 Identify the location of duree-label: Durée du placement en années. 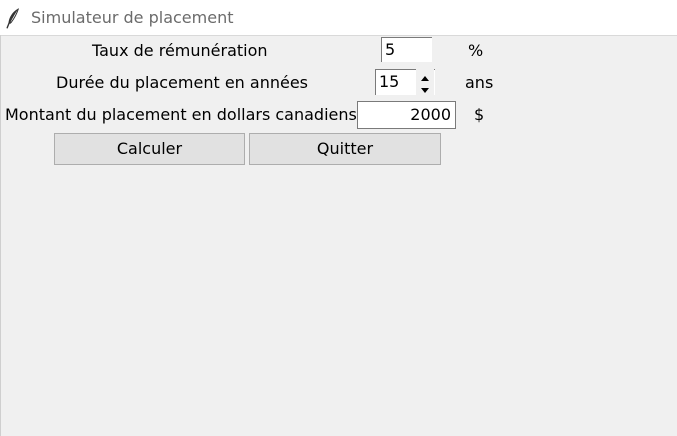
(182, 82).